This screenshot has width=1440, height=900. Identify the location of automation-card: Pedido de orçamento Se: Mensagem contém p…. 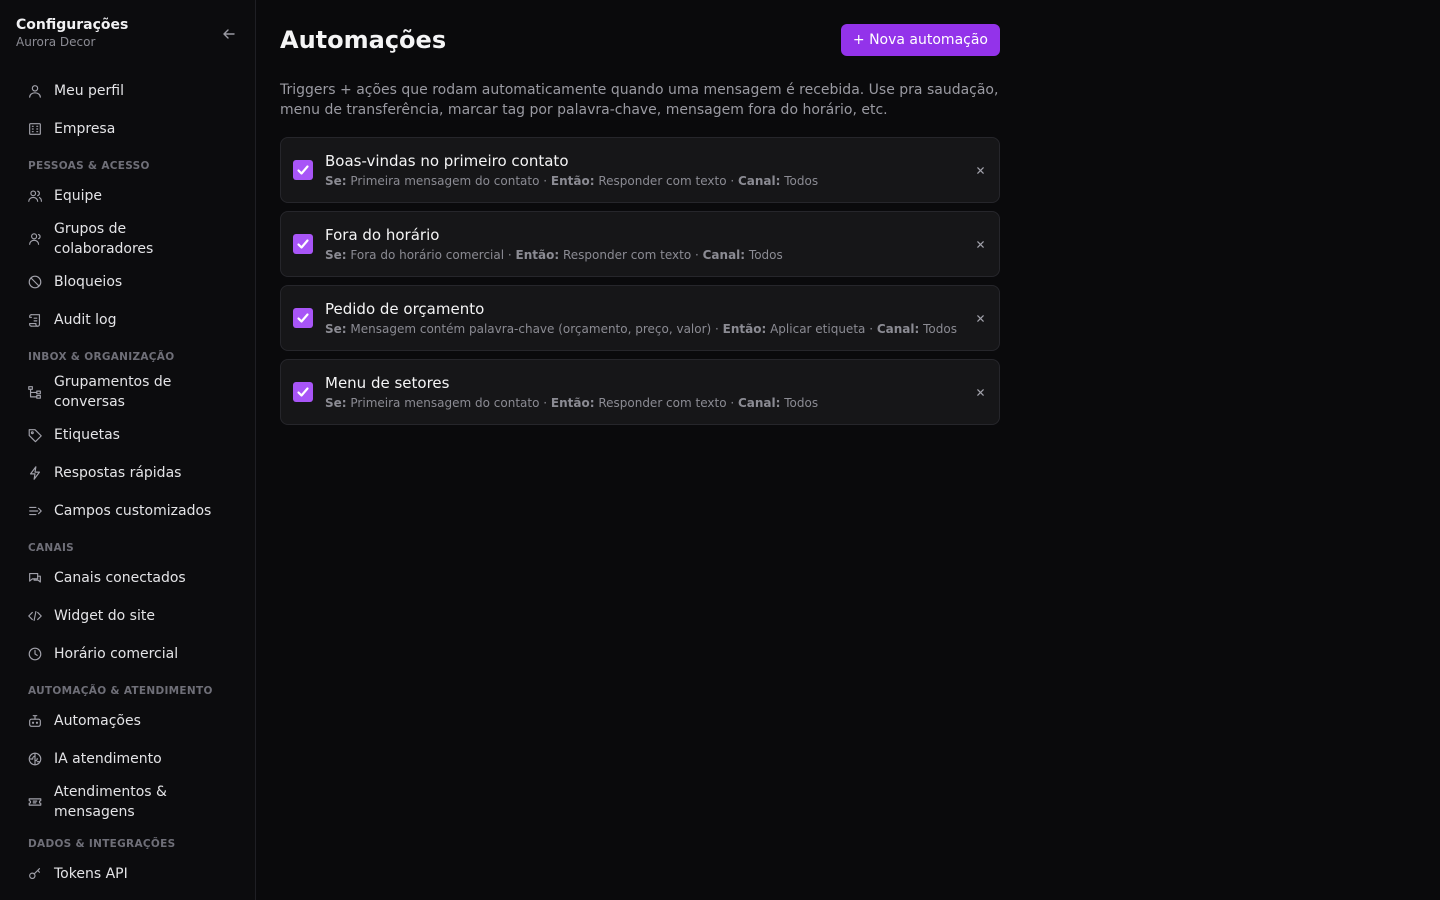
(640, 318).